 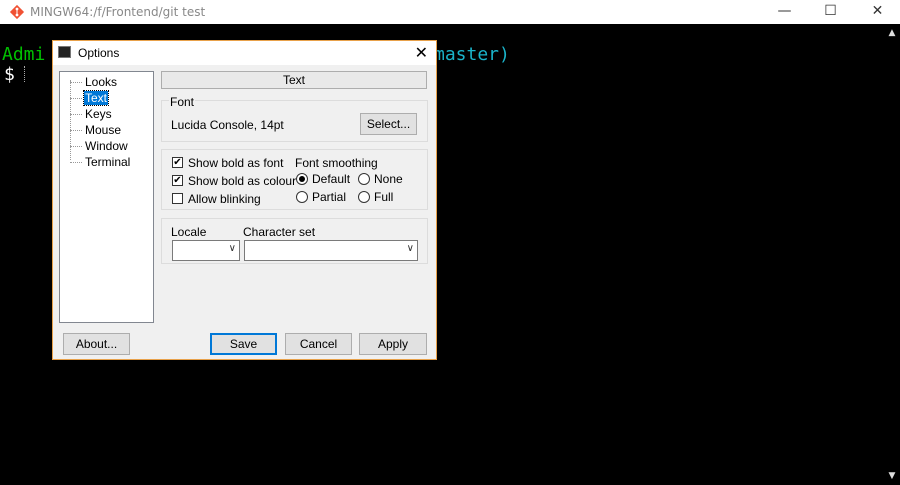 What do you see at coordinates (243, 344) in the screenshot?
I see `save-button: Save` at bounding box center [243, 344].